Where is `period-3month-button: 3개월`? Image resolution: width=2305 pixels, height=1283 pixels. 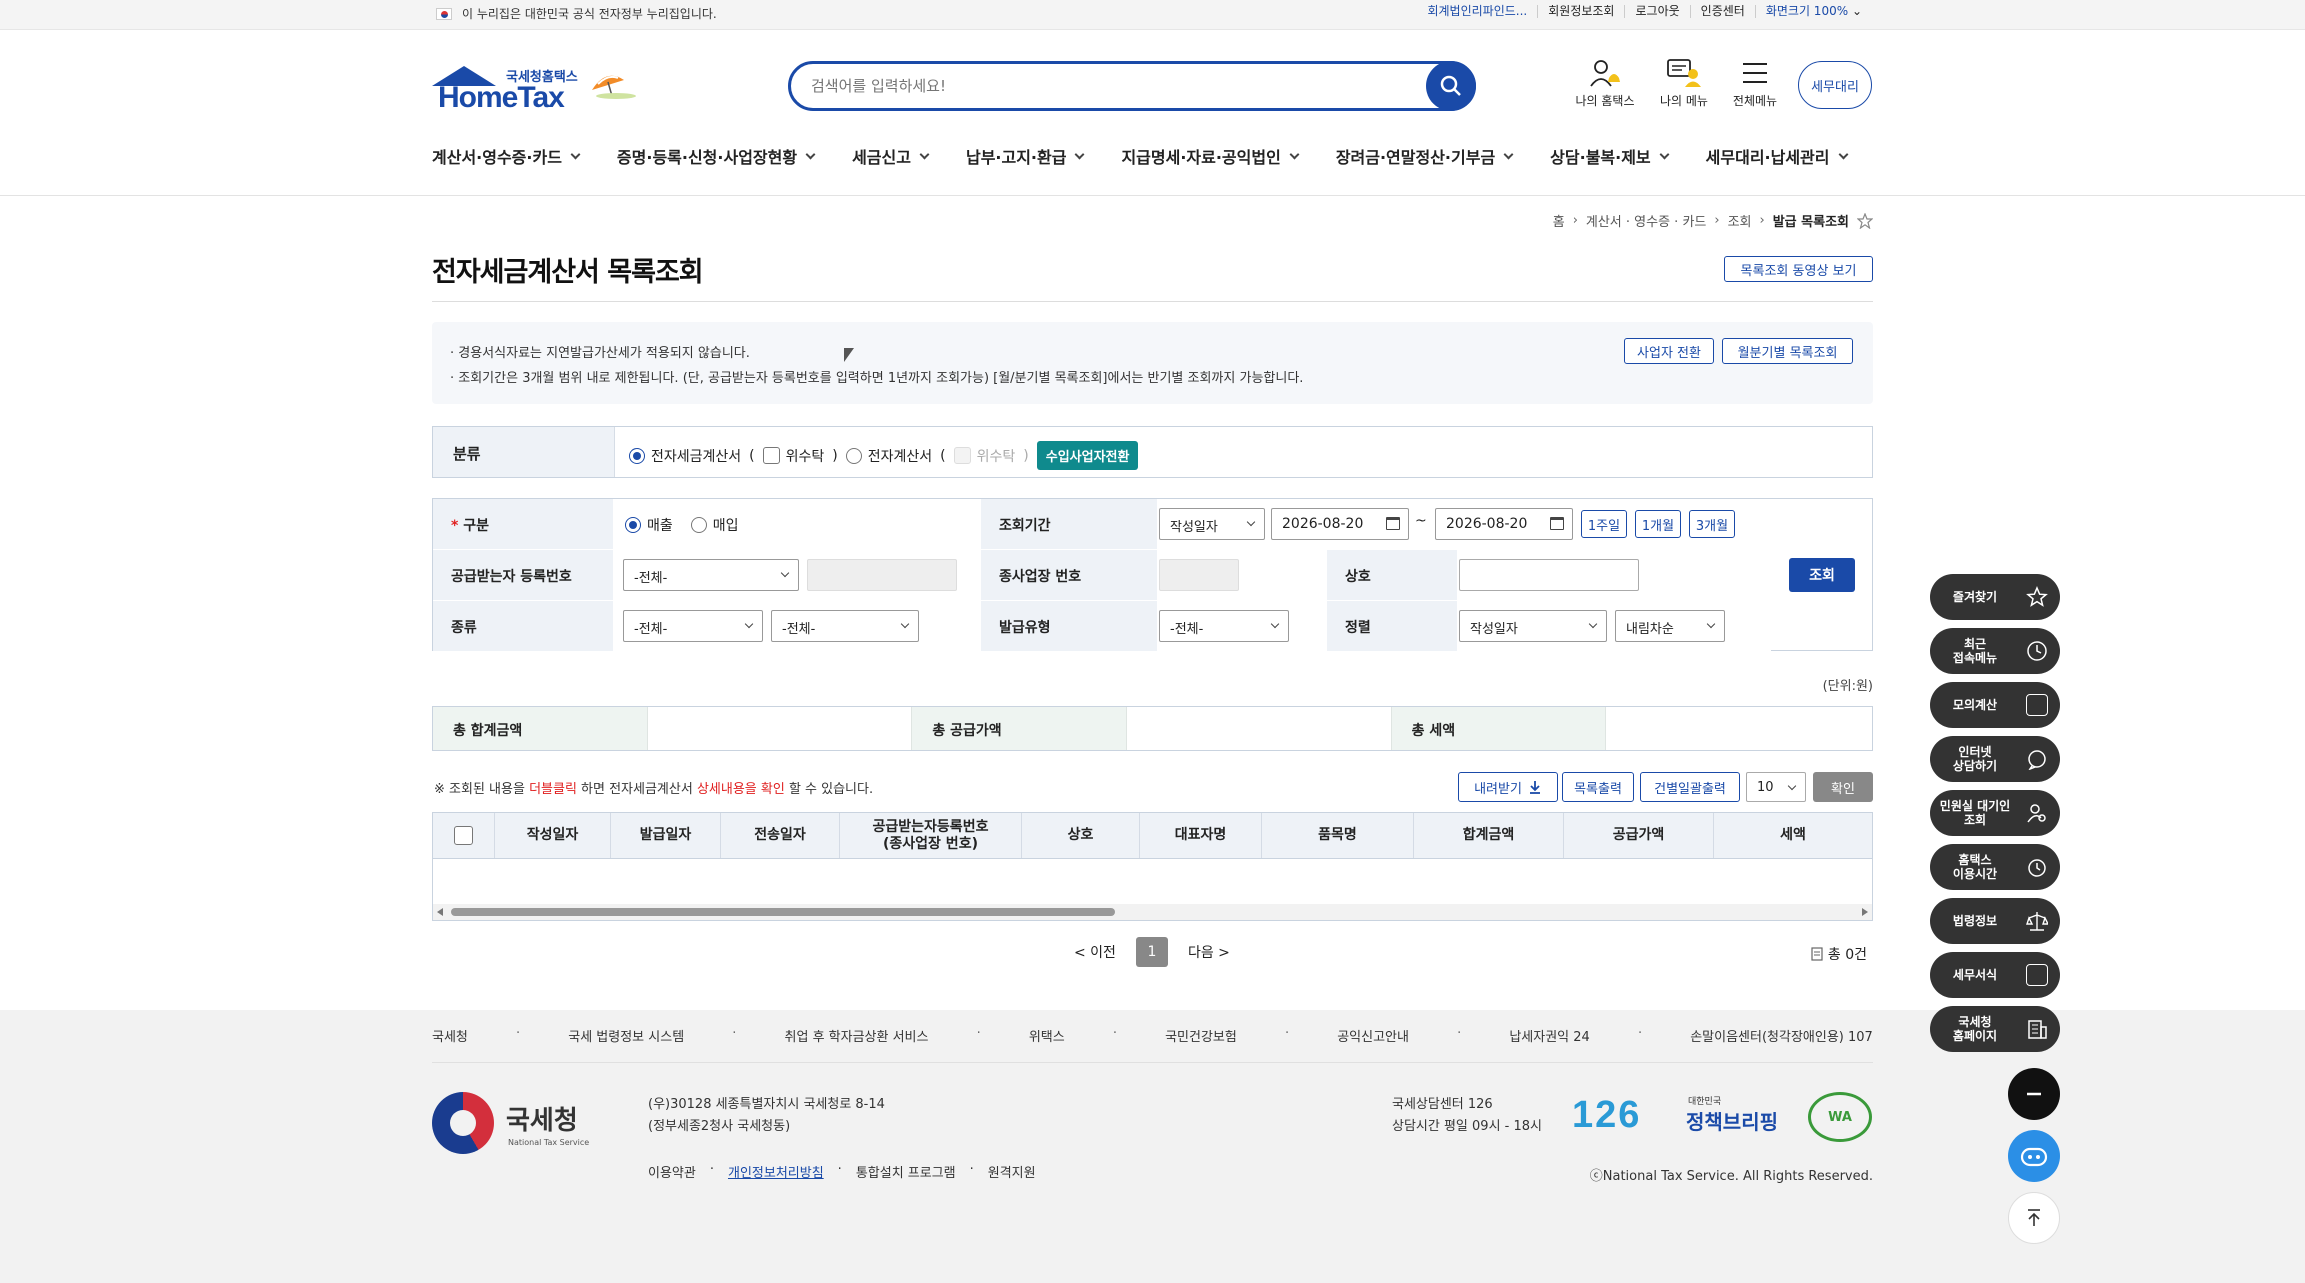
period-3month-button: 3개월 is located at coordinates (1712, 524).